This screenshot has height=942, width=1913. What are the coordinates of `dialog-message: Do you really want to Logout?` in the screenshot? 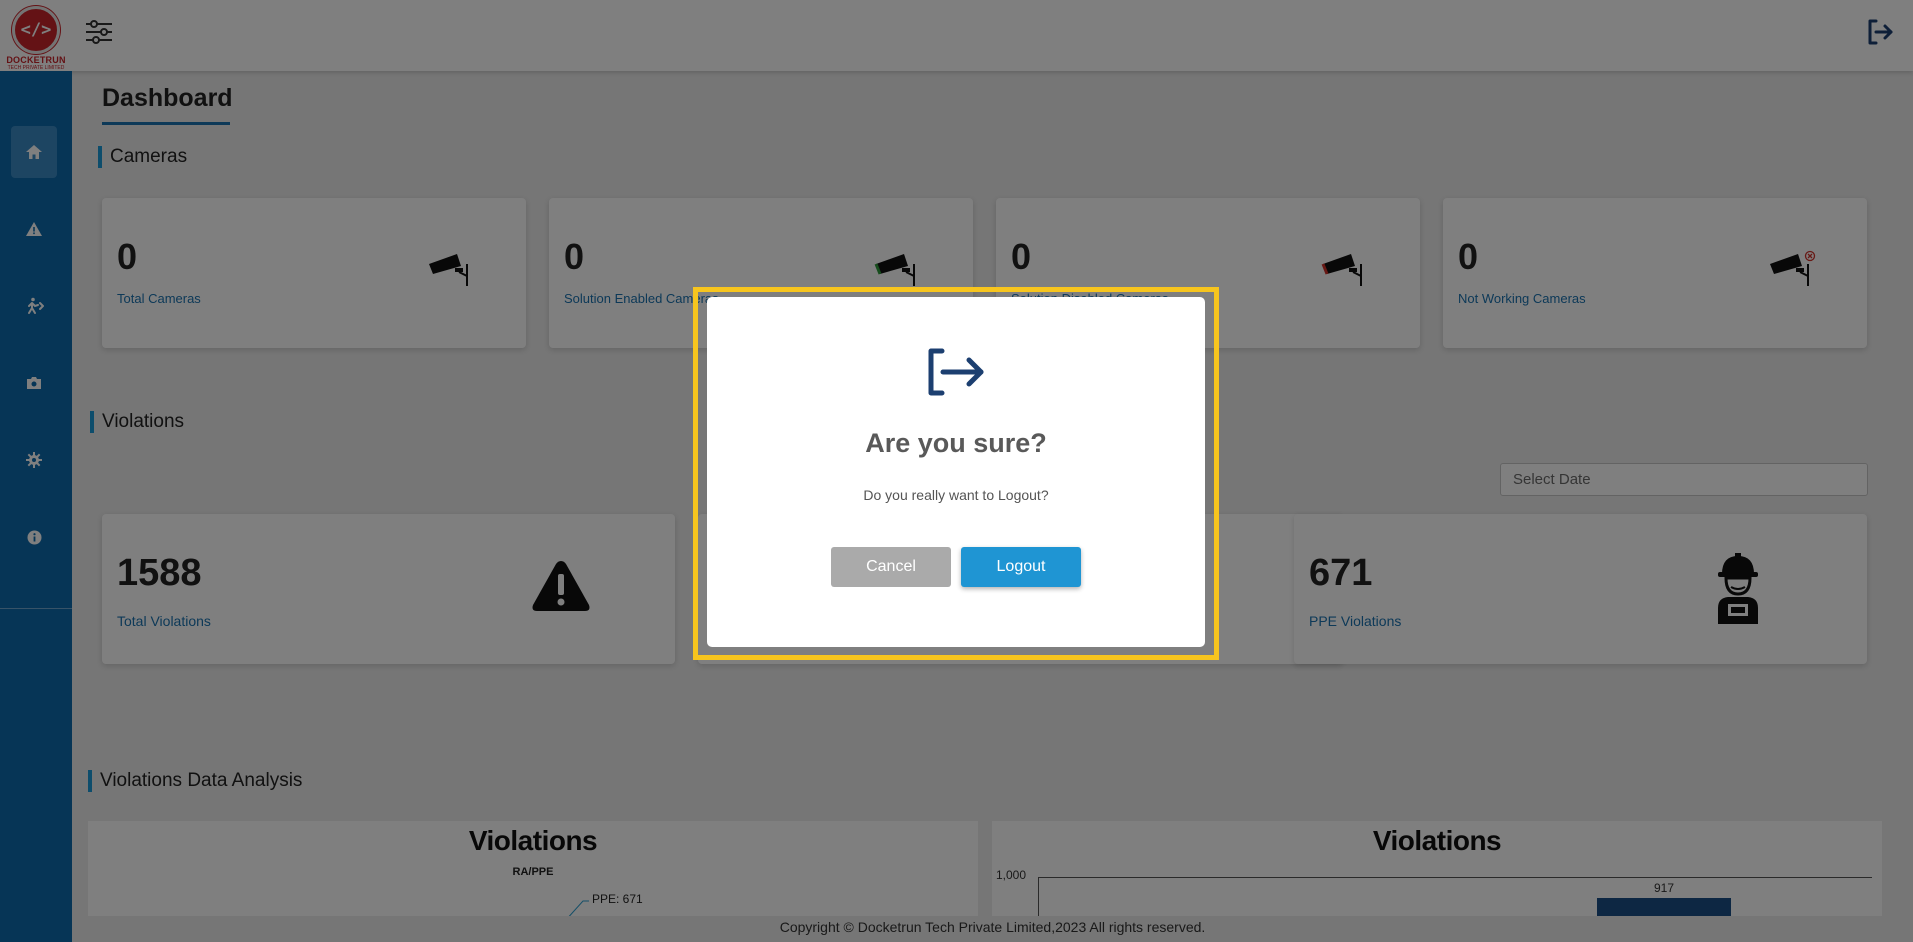 It's located at (956, 495).